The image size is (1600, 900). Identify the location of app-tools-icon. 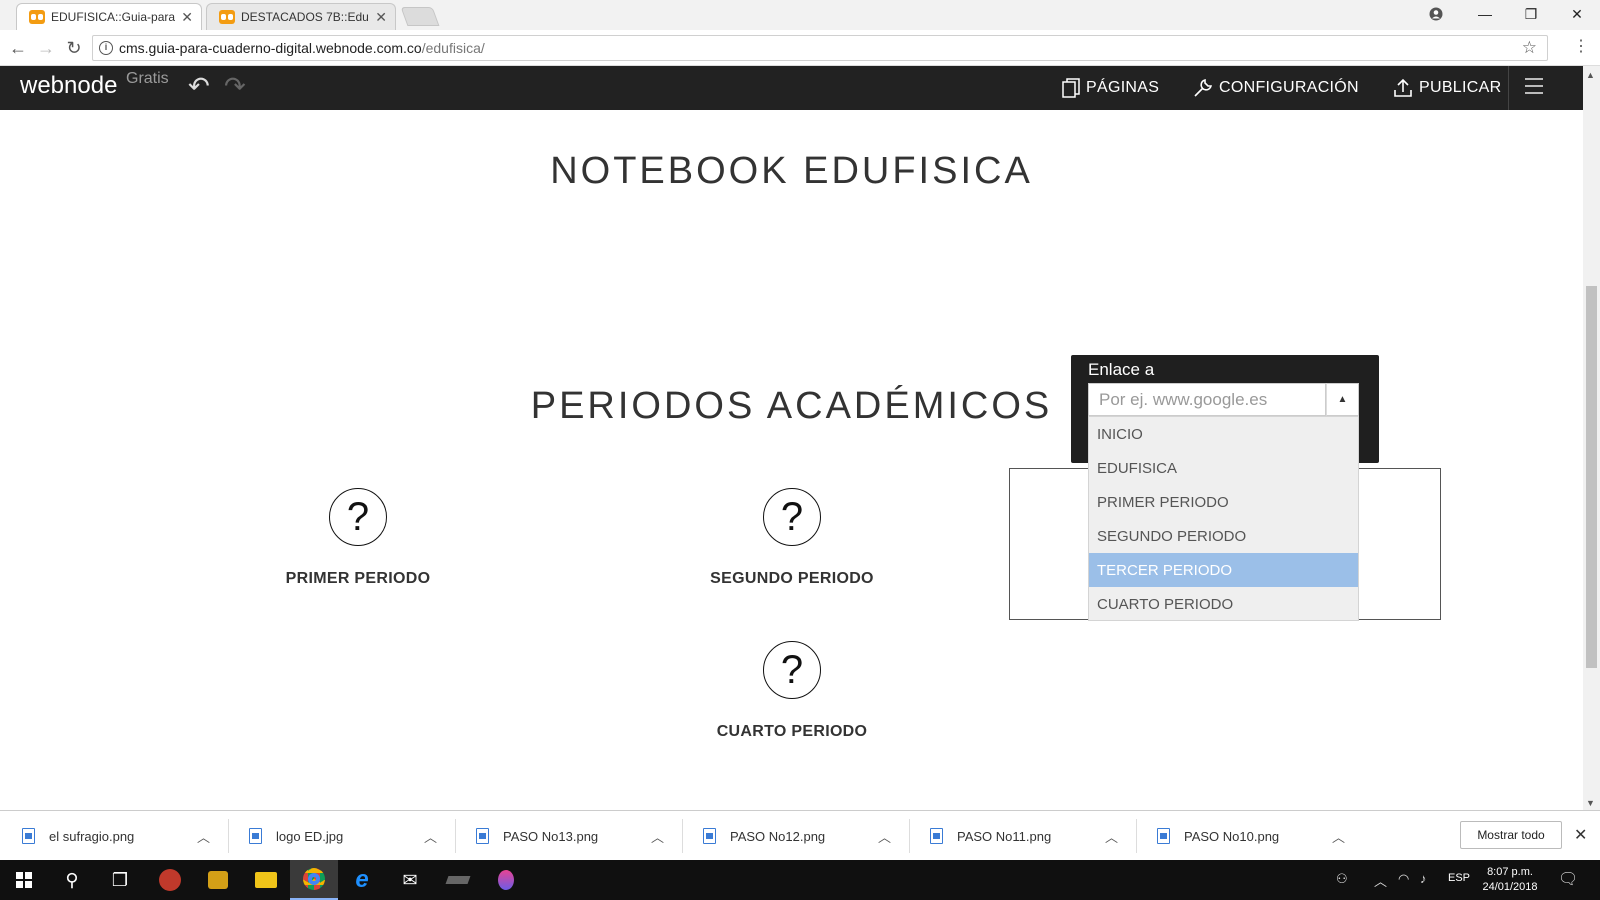
(218, 880).